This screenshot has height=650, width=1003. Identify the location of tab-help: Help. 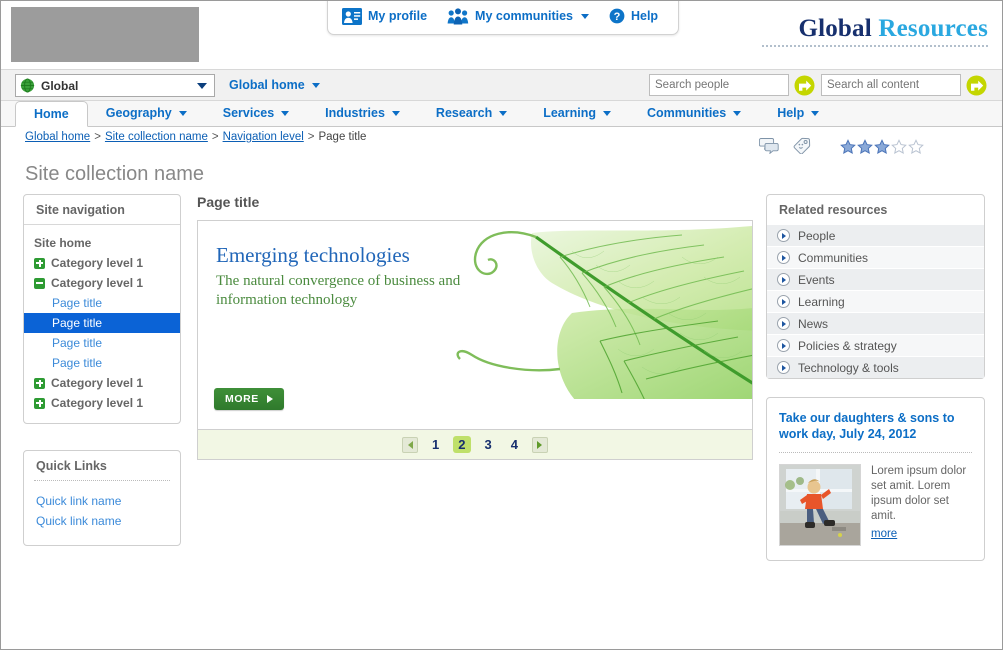
(798, 113).